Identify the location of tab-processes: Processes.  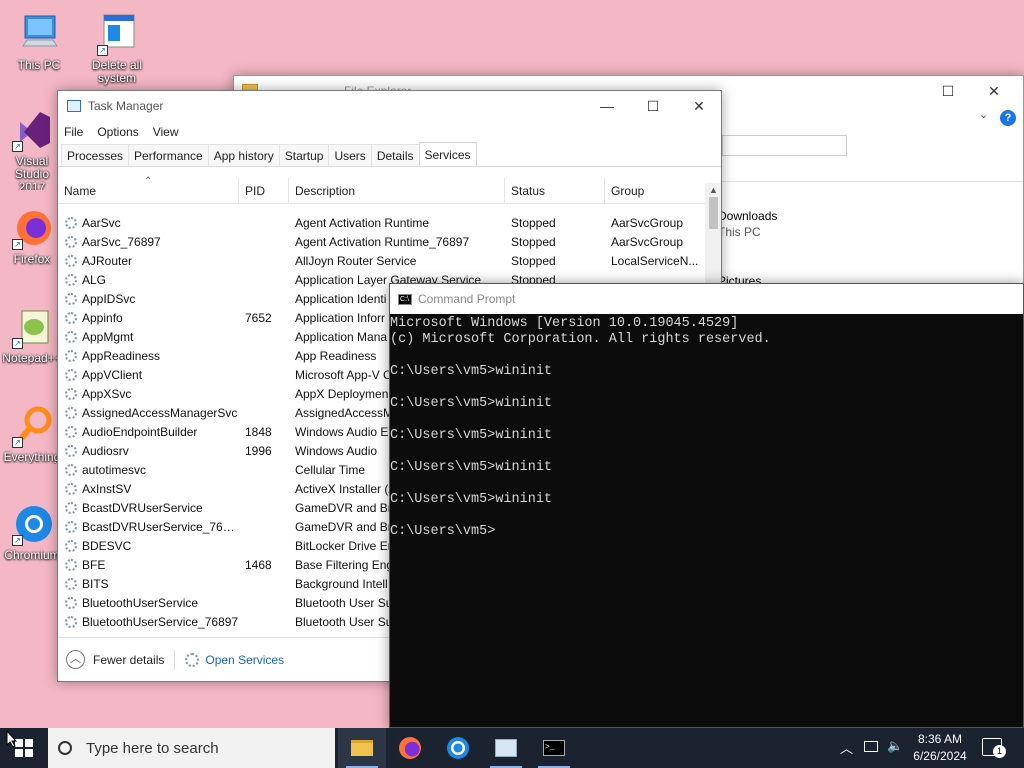
(95, 155).